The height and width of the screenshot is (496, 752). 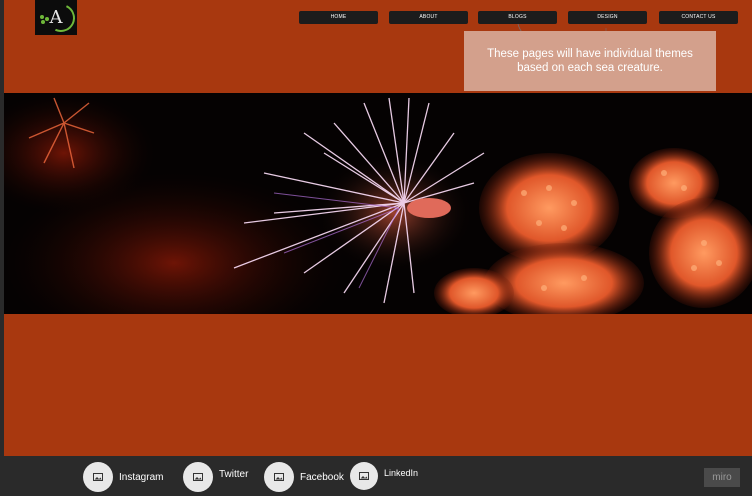 I want to click on nav-contact-button: CONTACT US, so click(x=698, y=17).